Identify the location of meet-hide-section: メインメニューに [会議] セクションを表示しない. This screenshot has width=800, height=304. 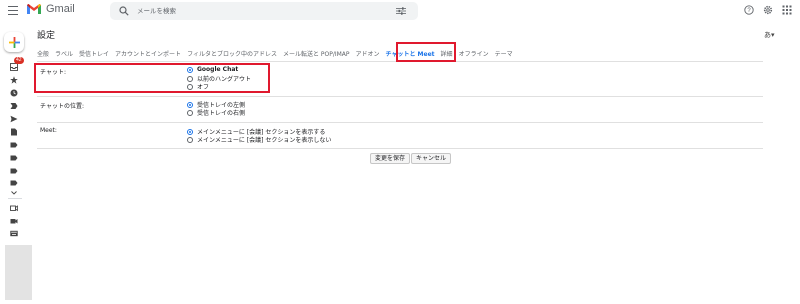
(259, 139).